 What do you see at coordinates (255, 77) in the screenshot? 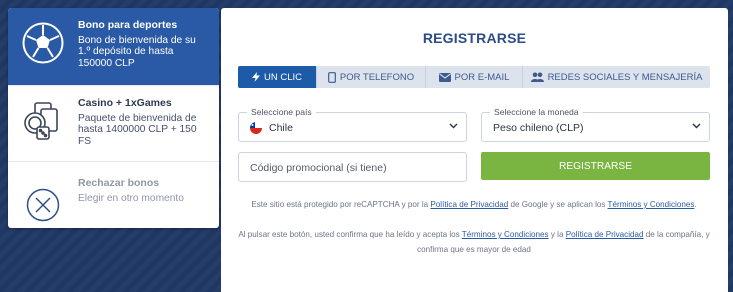
I see `lightning-icon` at bounding box center [255, 77].